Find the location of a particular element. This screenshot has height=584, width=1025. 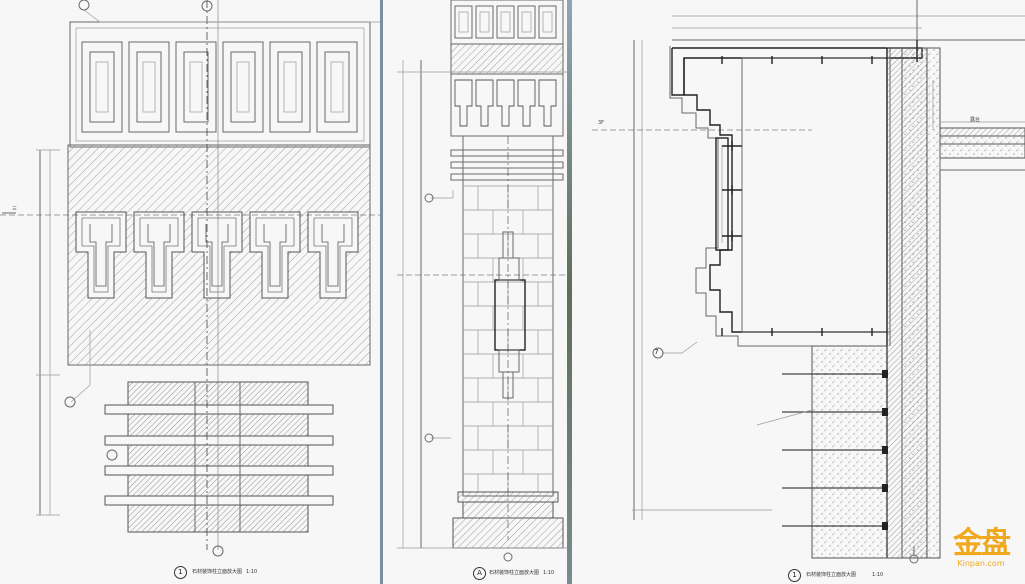

level-tag: 3F is located at coordinates (601, 123).